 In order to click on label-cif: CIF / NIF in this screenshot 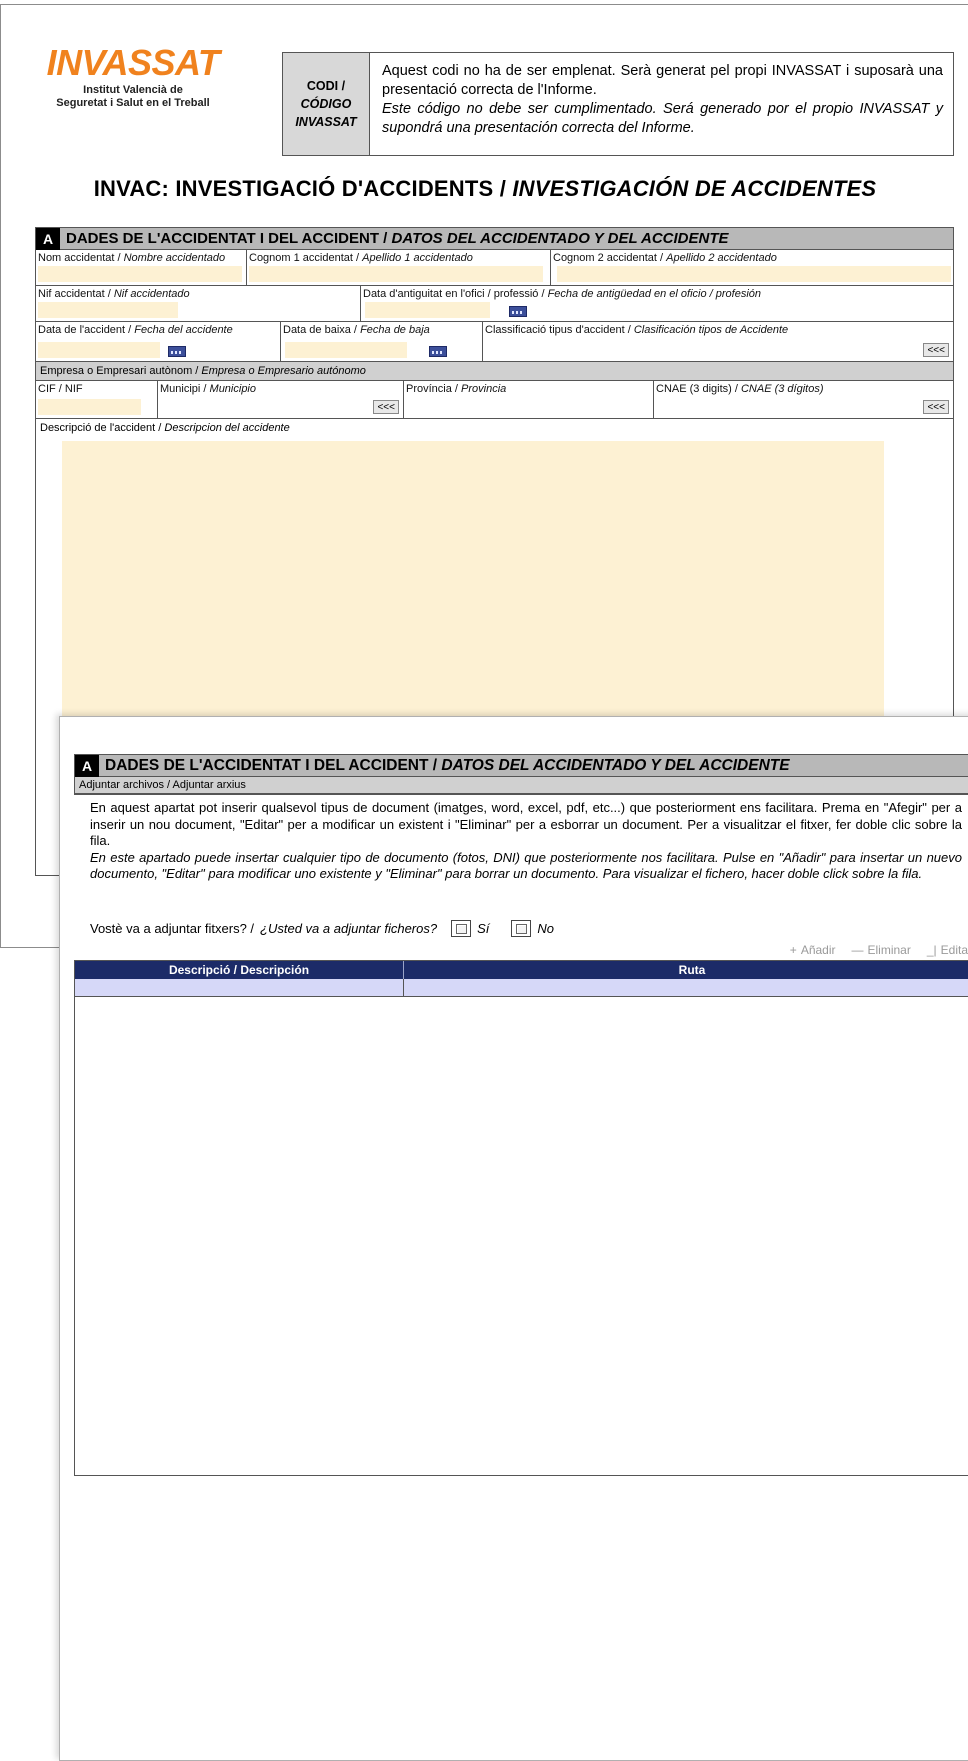, I will do `click(60, 389)`.